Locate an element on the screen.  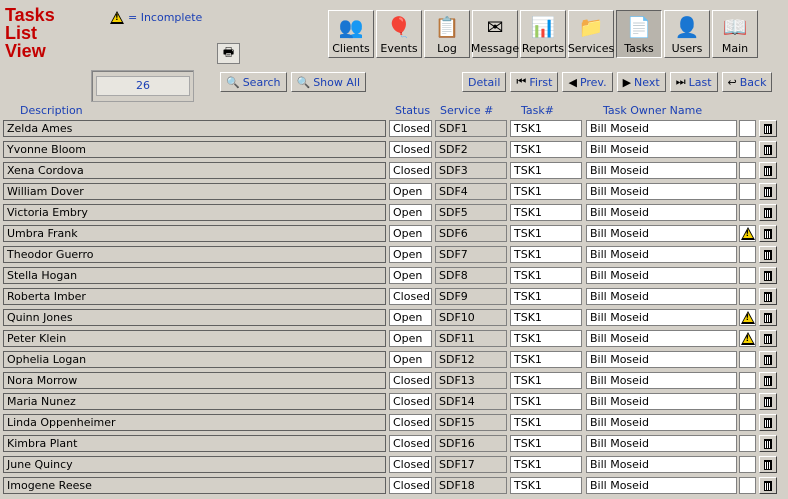
table-row: Kimbra Plant Closed SDF16 TSK1 Bill Moseid is located at coordinates (394, 444).